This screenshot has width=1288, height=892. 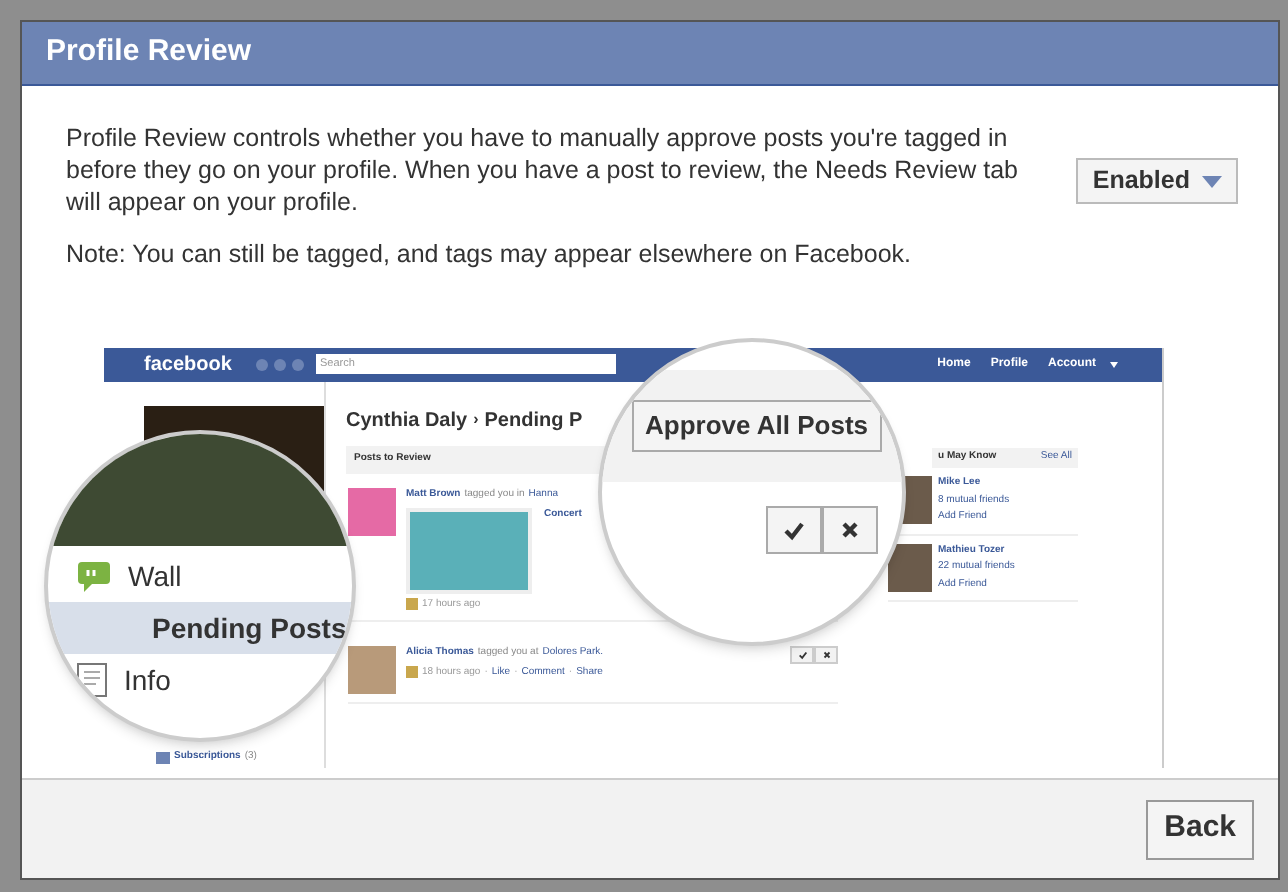 I want to click on logo-text: facebook, so click(x=189, y=365).